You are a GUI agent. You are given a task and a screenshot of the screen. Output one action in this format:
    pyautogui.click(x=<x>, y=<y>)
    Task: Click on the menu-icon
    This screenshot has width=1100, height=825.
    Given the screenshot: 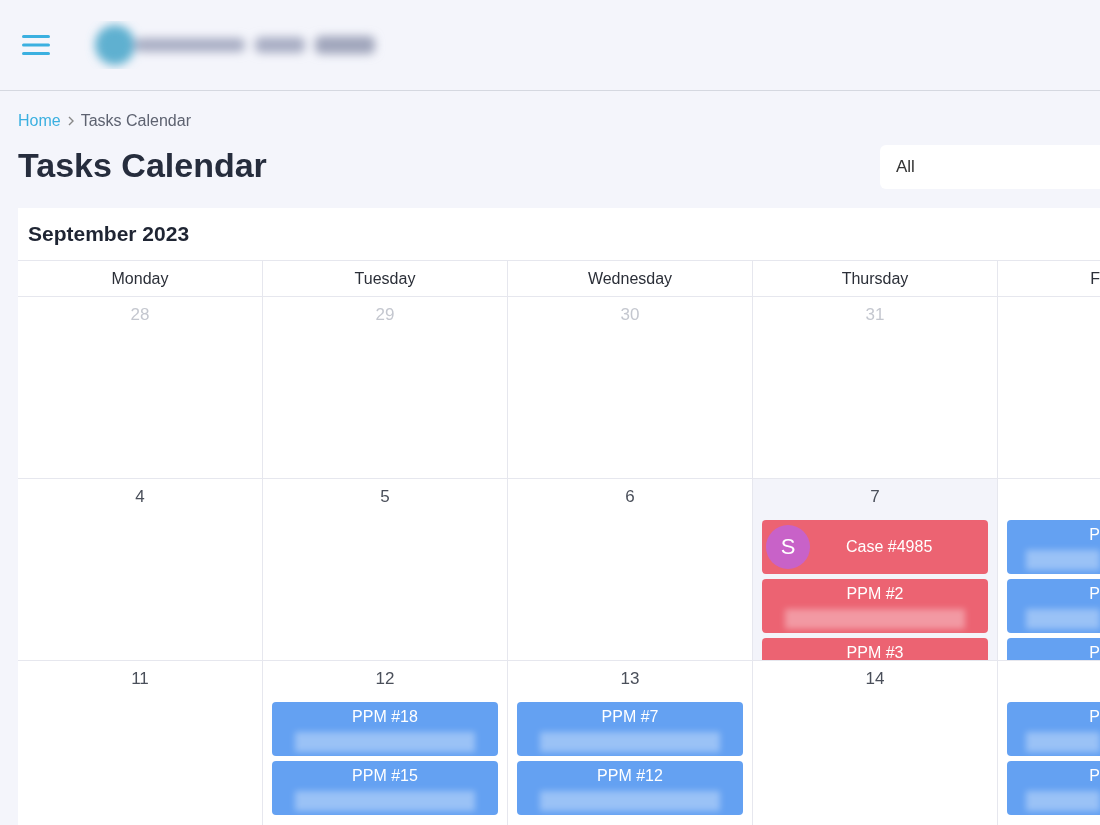 What is the action you would take?
    pyautogui.click(x=36, y=45)
    